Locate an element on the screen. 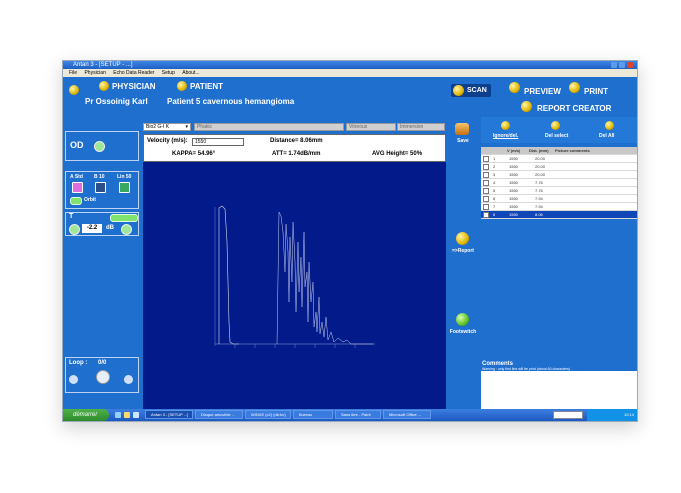 The width and height of the screenshot is (681, 493). table-row: 4 1550 7.76 is located at coordinates (559, 183).